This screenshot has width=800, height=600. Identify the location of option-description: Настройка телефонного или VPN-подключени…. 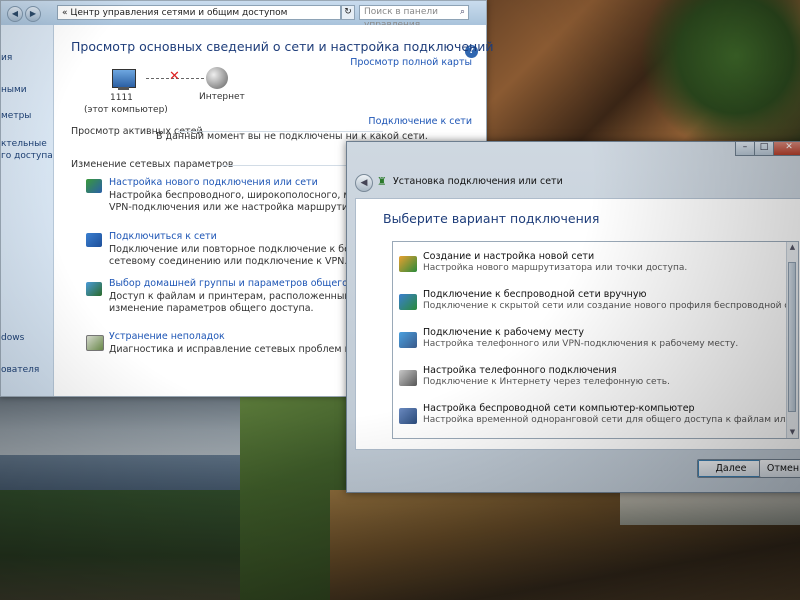
(581, 344).